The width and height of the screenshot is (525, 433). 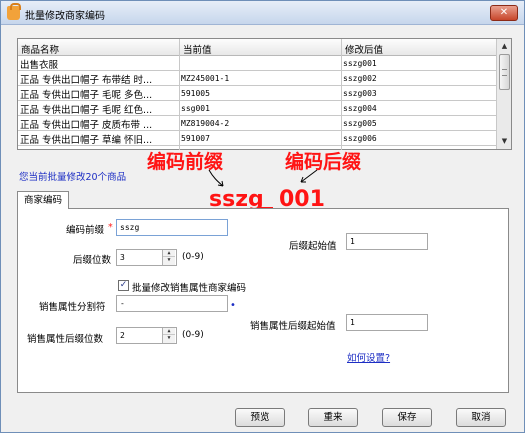 I want to click on suffix-start-label: 后缀起始值, so click(x=313, y=246).